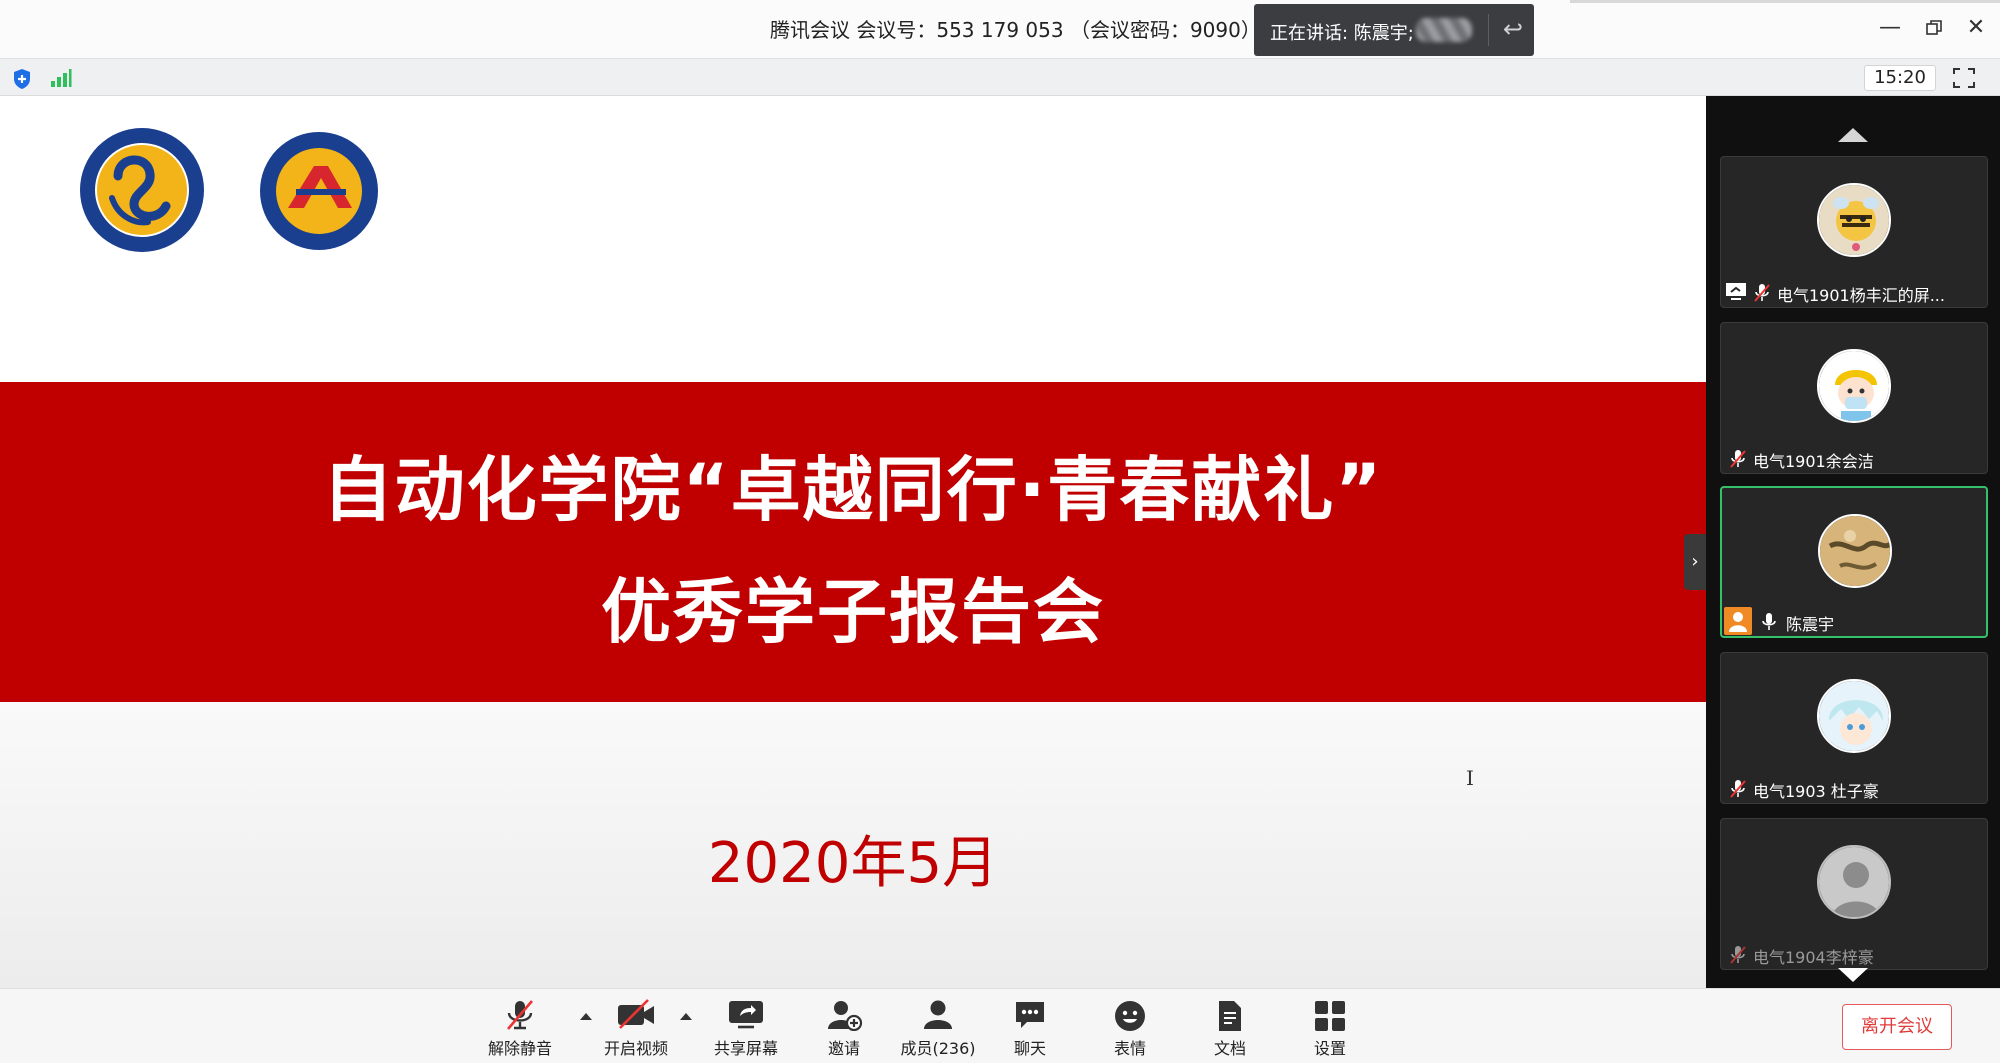 This screenshot has width=2000, height=1063. I want to click on participant-name: 电气1903 杜子豪, so click(1816, 791).